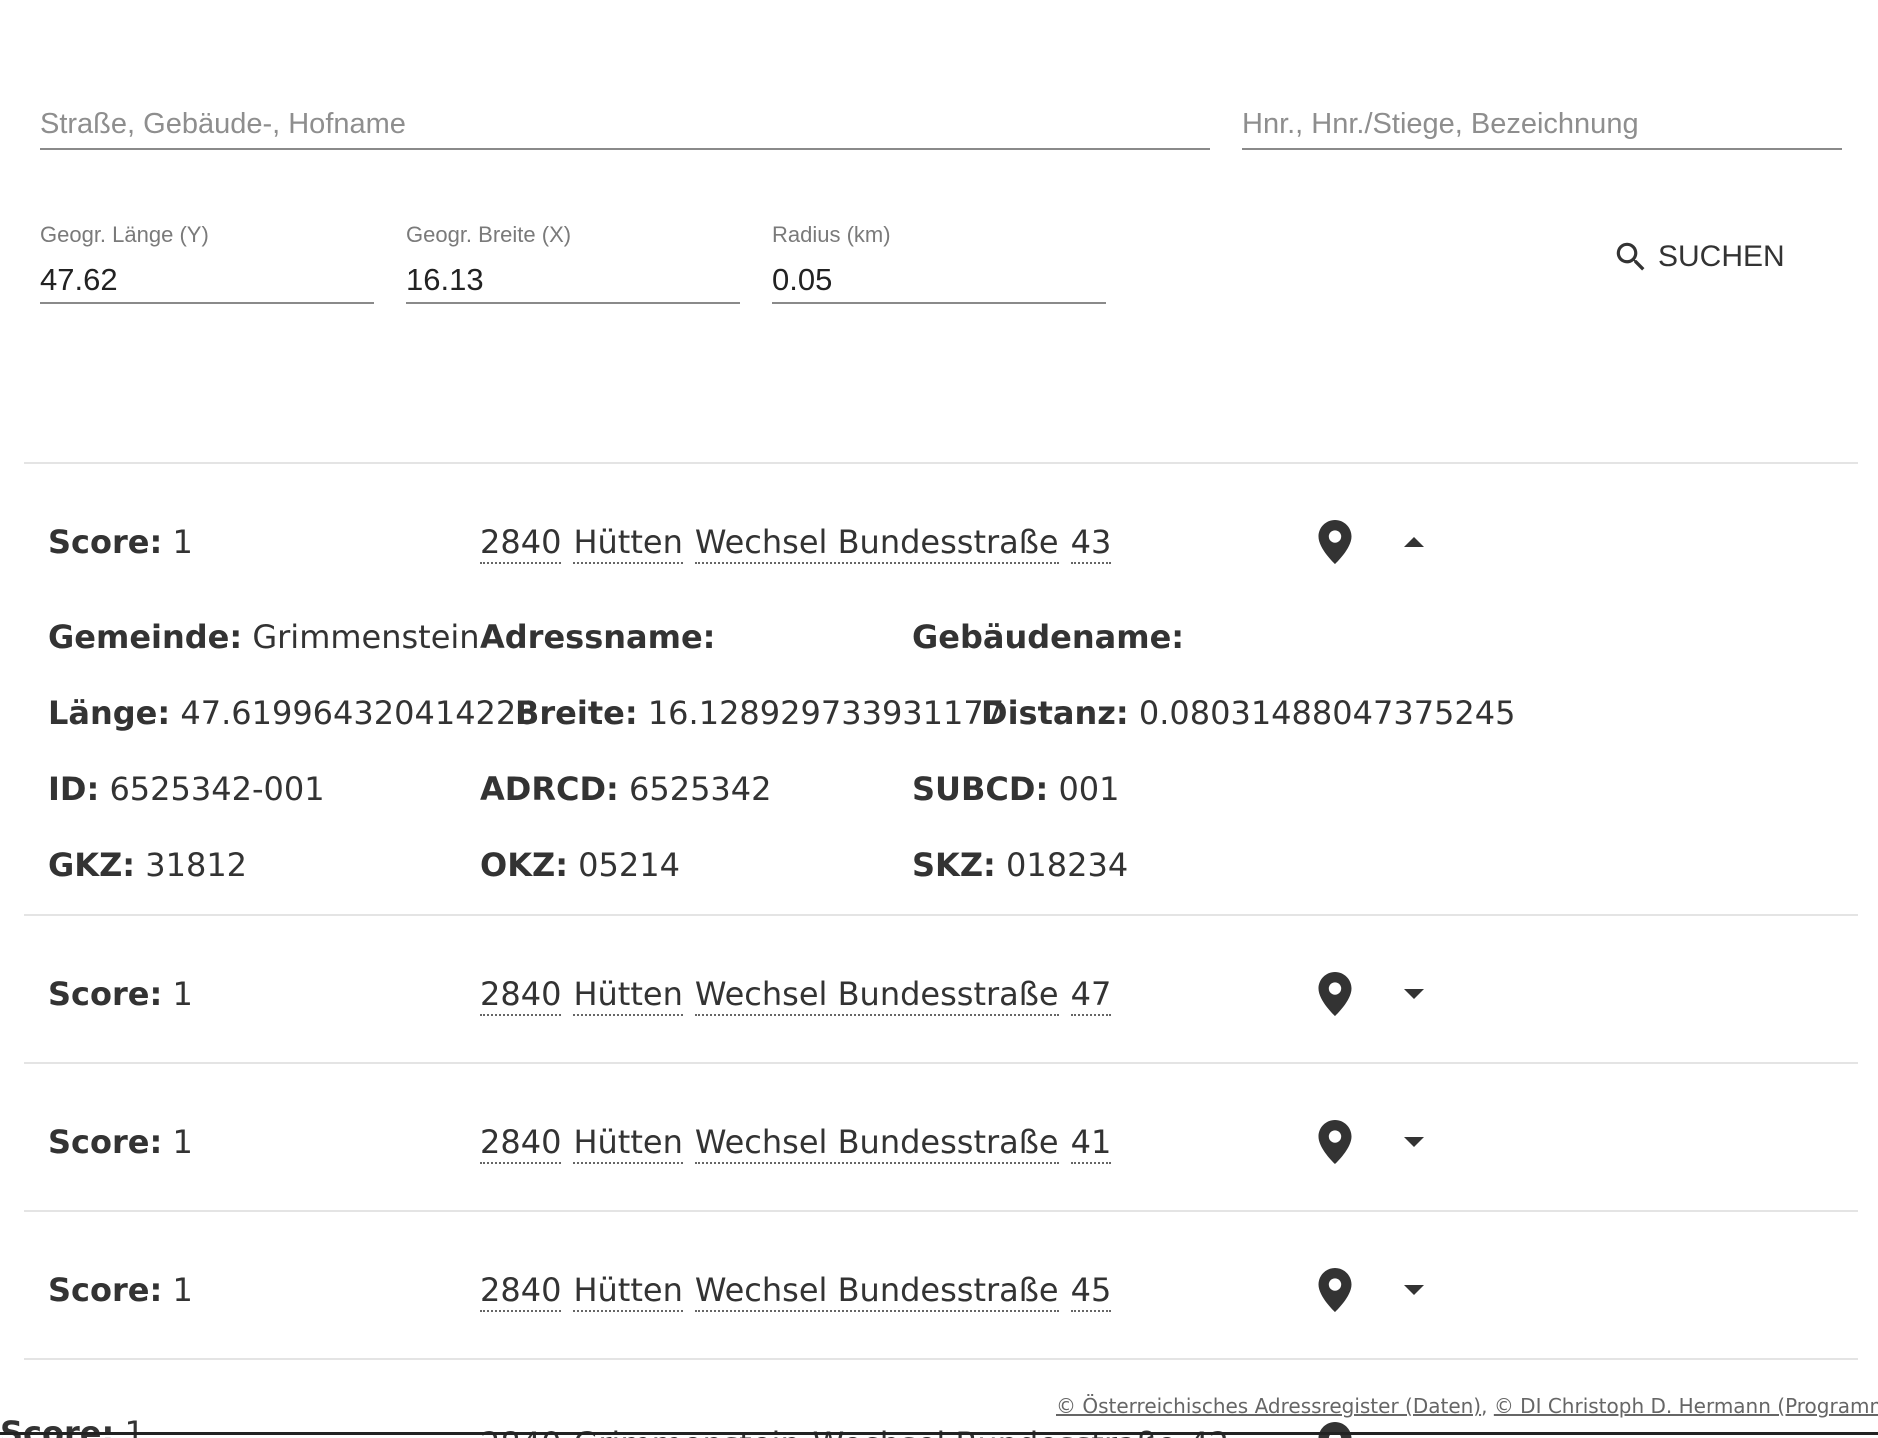 This screenshot has width=1878, height=1438. I want to click on detail-id: ID: 6525342-001, so click(186, 789).